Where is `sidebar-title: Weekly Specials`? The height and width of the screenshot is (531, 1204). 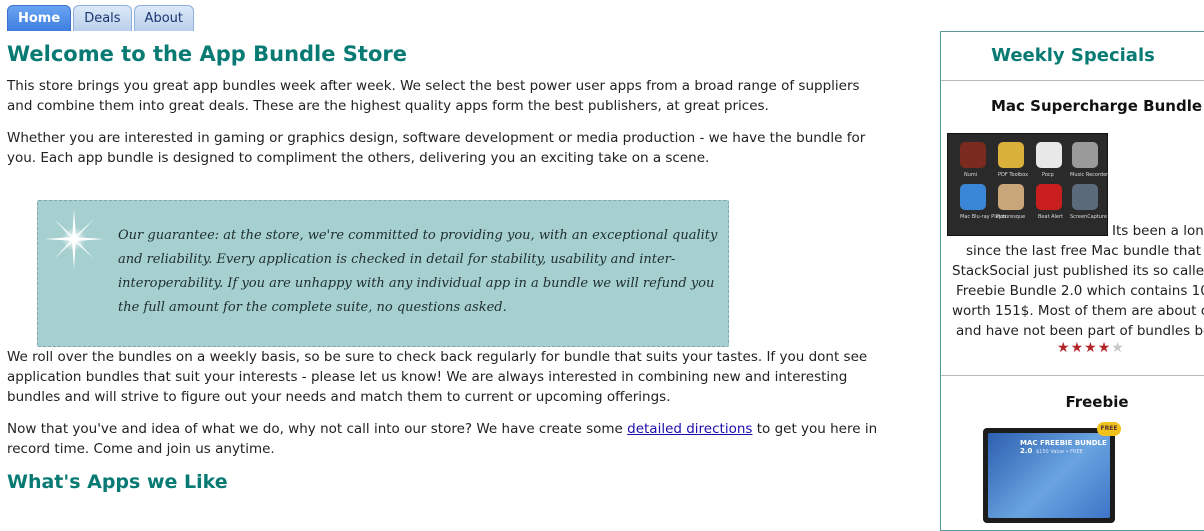 sidebar-title: Weekly Specials is located at coordinates (1072, 56).